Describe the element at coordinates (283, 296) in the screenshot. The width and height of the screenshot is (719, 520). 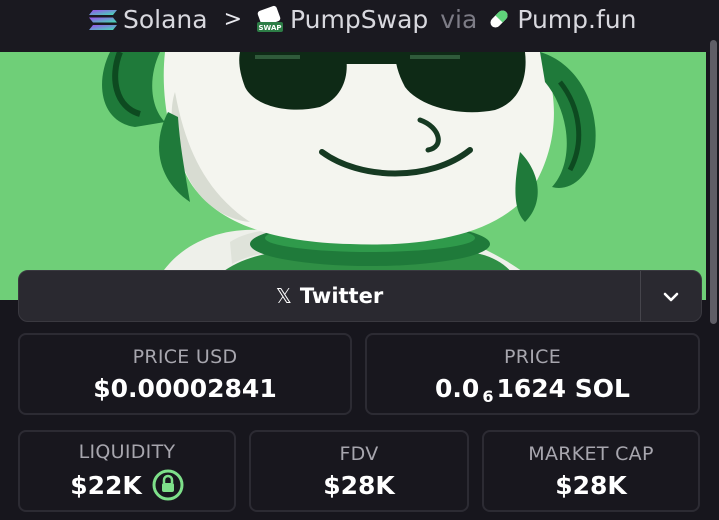
I see `x-logo-icon: 𝕏` at that location.